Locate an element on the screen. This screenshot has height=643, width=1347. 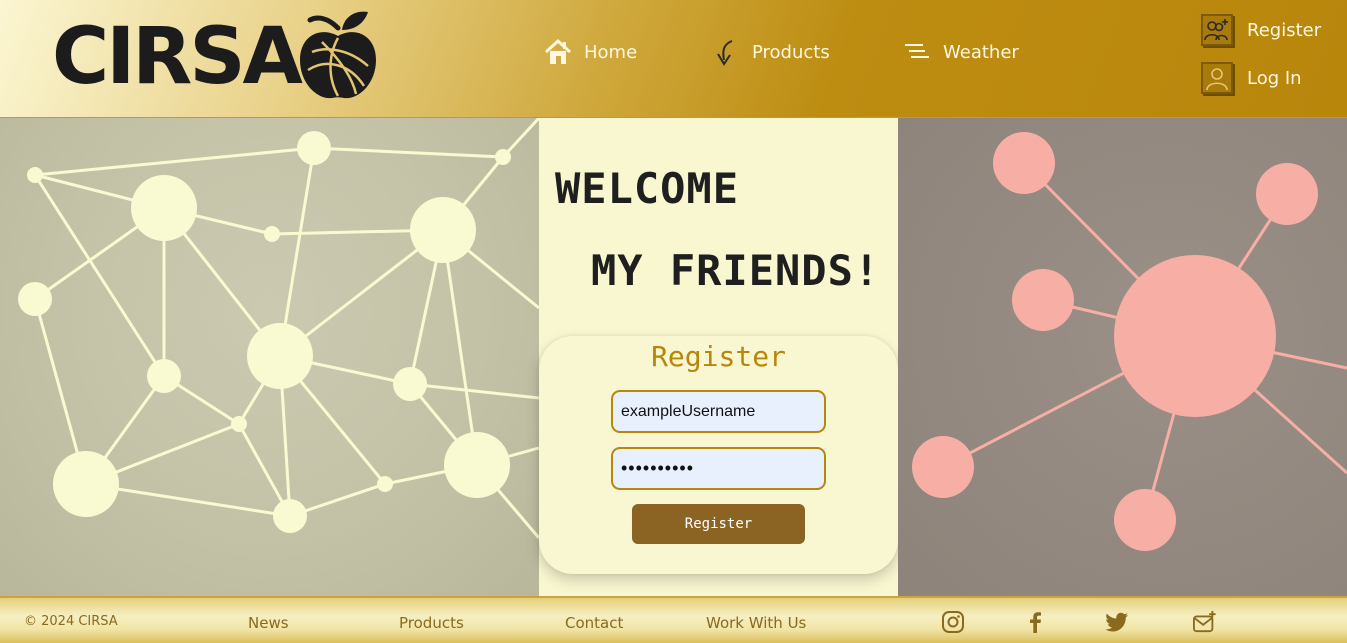
footer-link-work-with-us: Work With Us is located at coordinates (756, 623).